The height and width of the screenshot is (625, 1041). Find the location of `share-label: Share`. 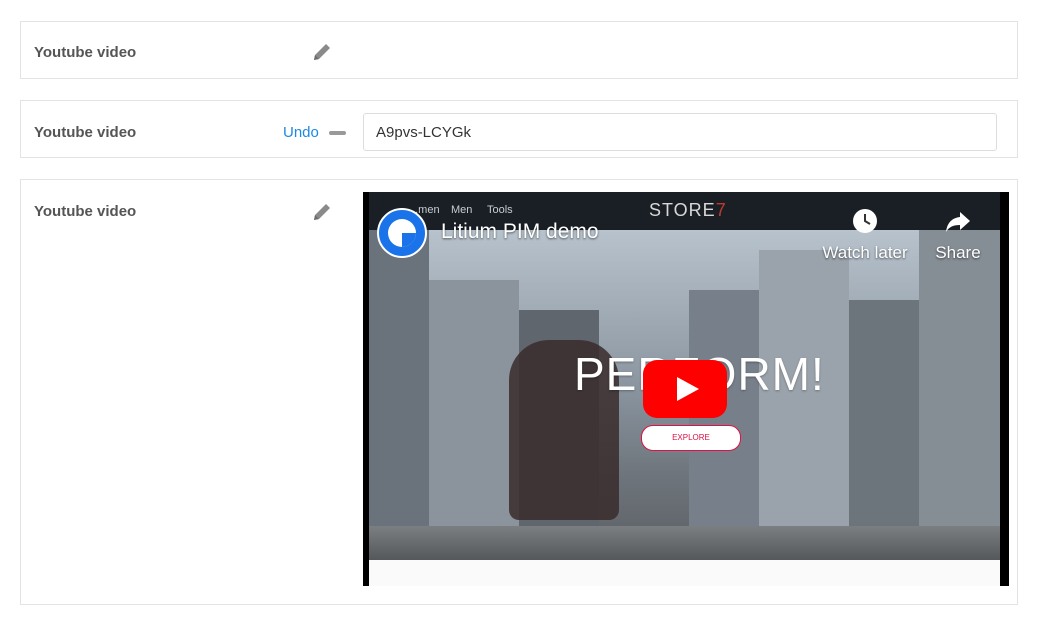

share-label: Share is located at coordinates (958, 252).